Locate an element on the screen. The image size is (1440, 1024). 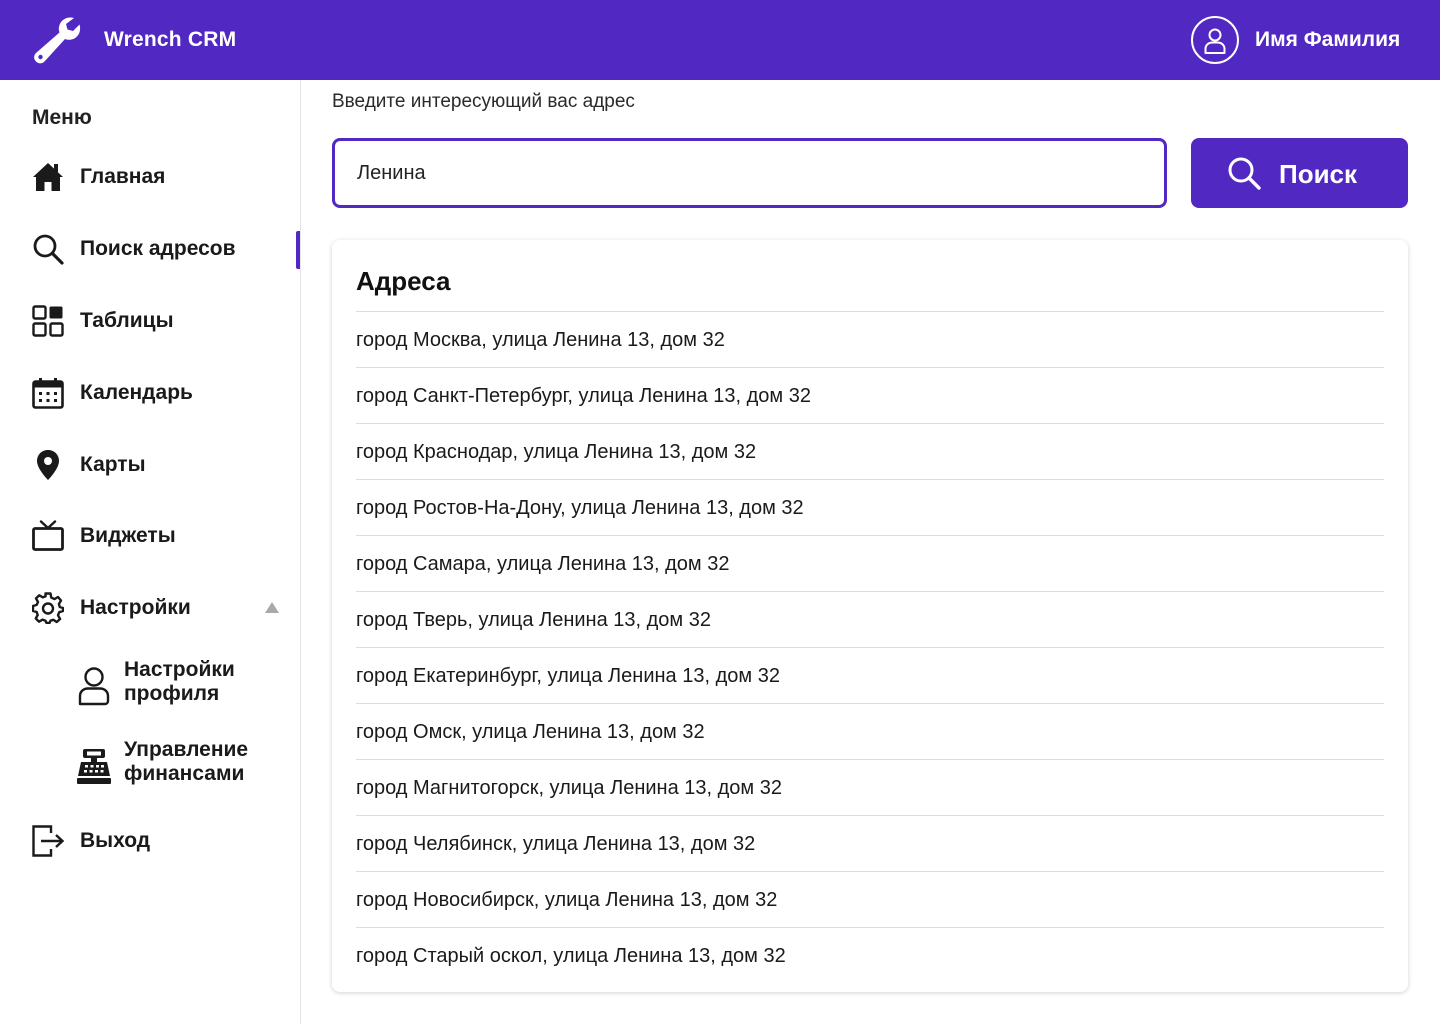
address-list-item: город Москва, улица Ленина 13, дом 32 is located at coordinates (870, 339).